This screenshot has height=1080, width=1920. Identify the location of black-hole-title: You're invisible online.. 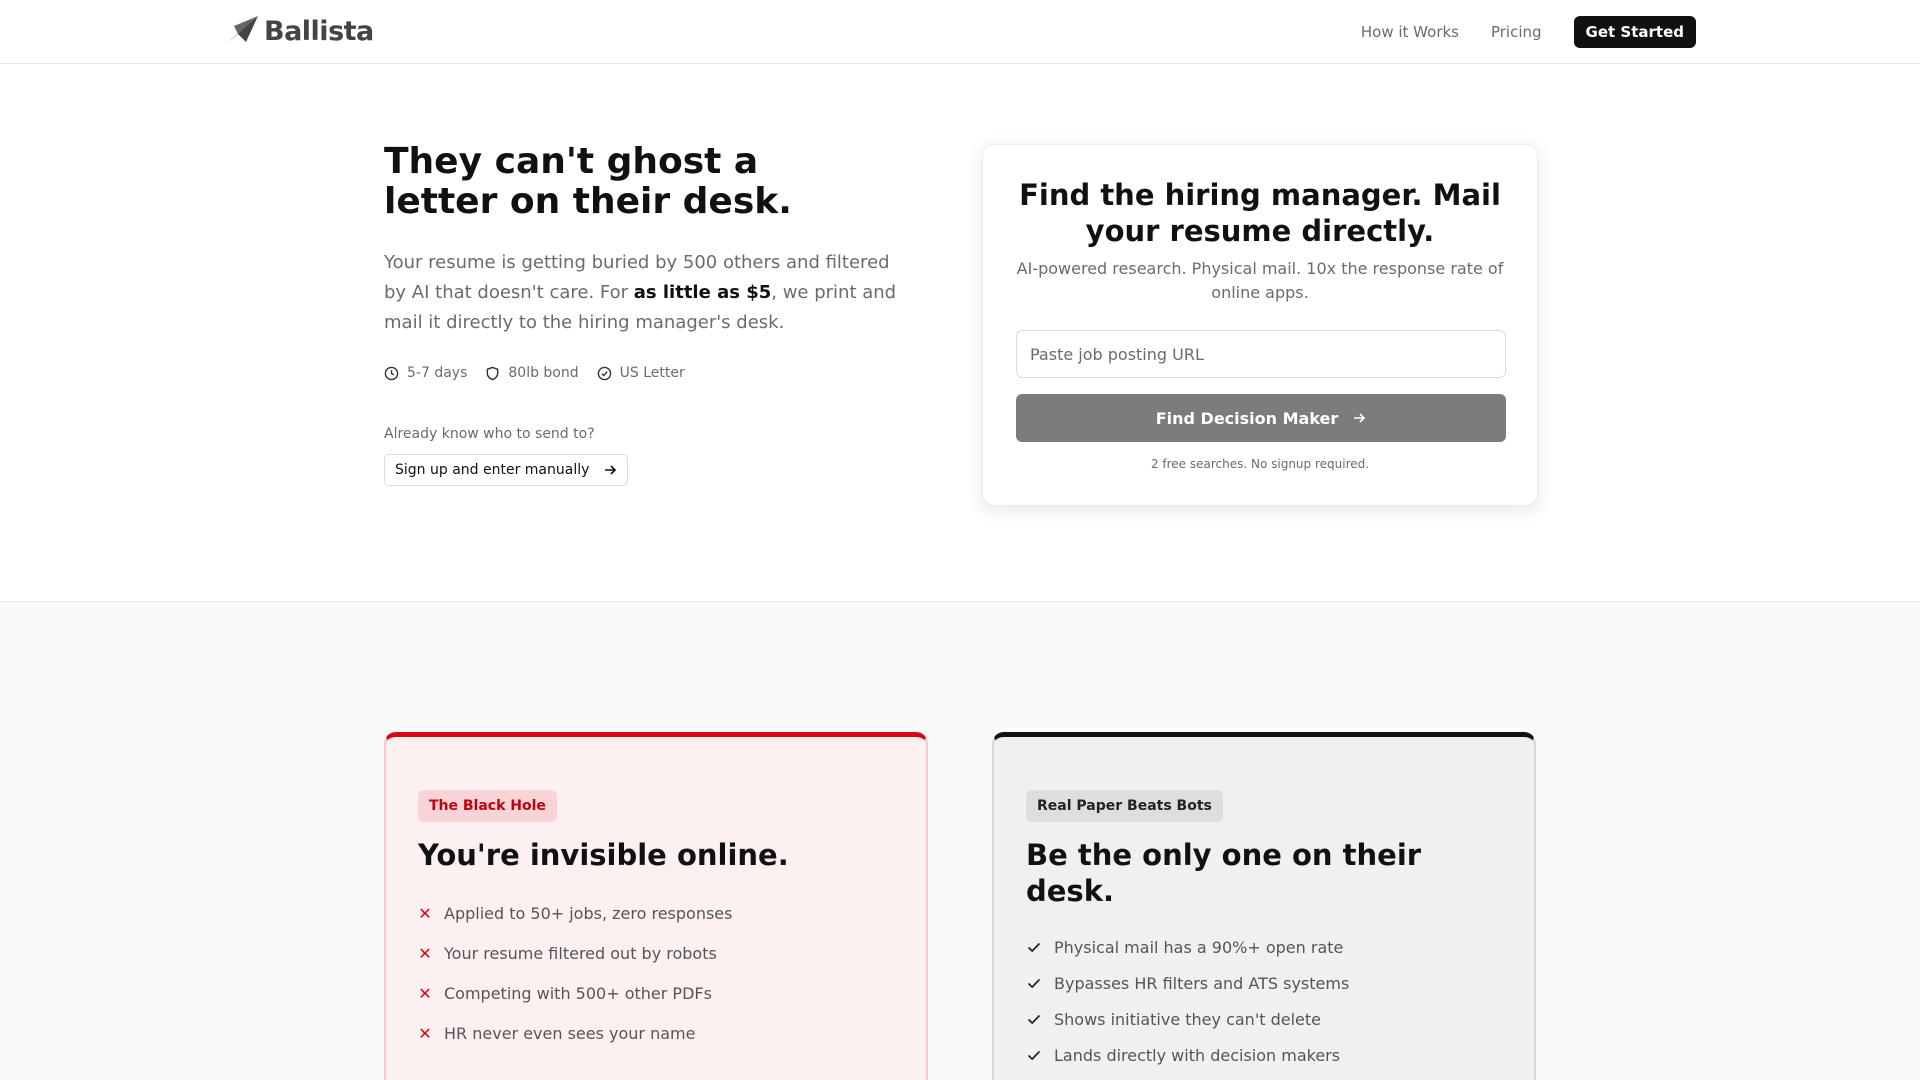
(603, 855).